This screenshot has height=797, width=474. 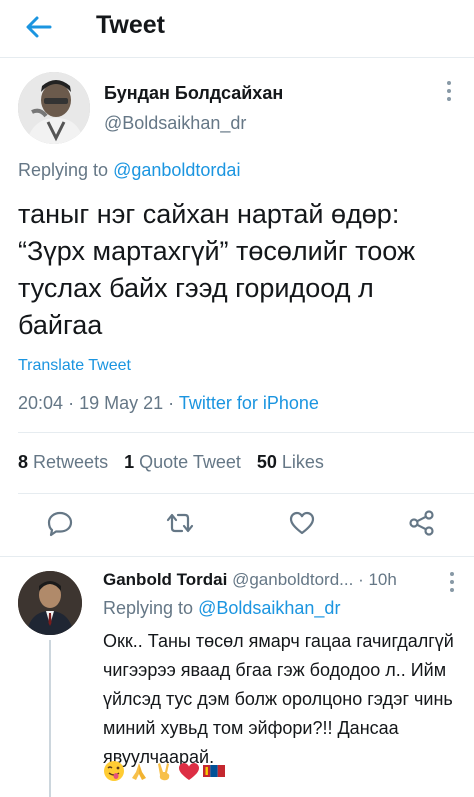 What do you see at coordinates (249, 403) in the screenshot?
I see `tweet-source-link: Twitter for iPhone` at bounding box center [249, 403].